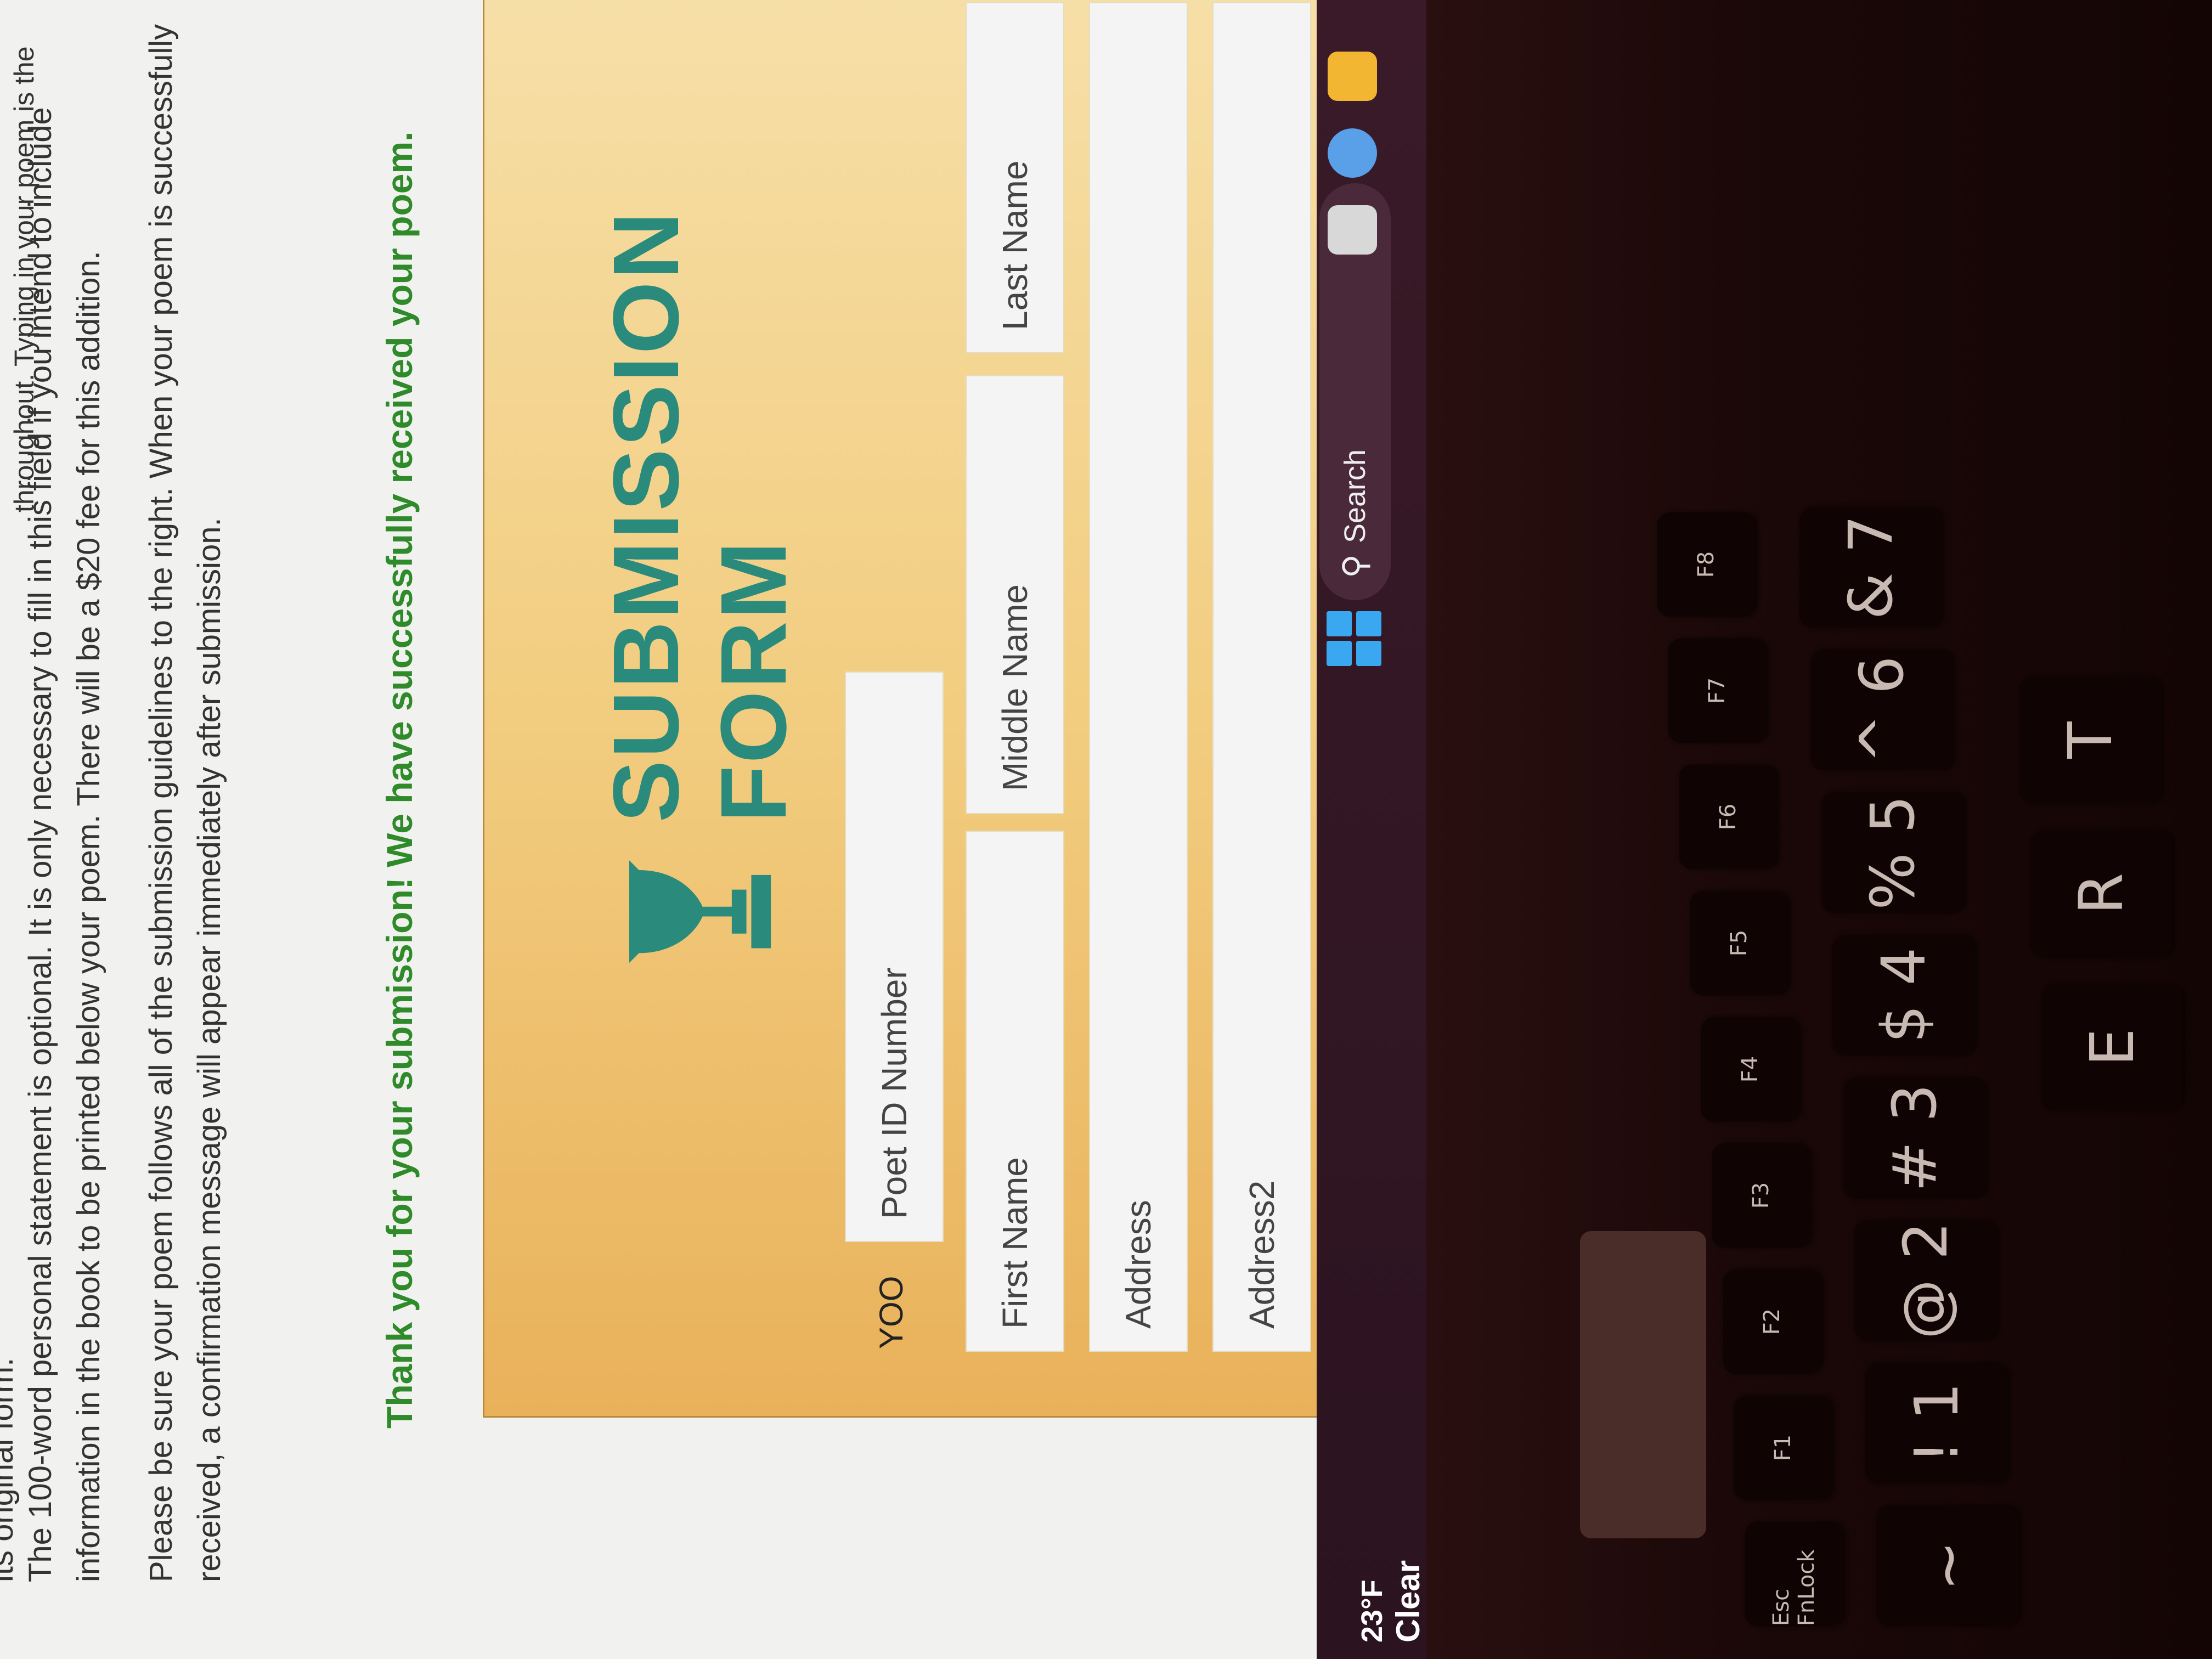 The height and width of the screenshot is (1659, 2212). What do you see at coordinates (1355, 497) in the screenshot?
I see `search-label: Search` at bounding box center [1355, 497].